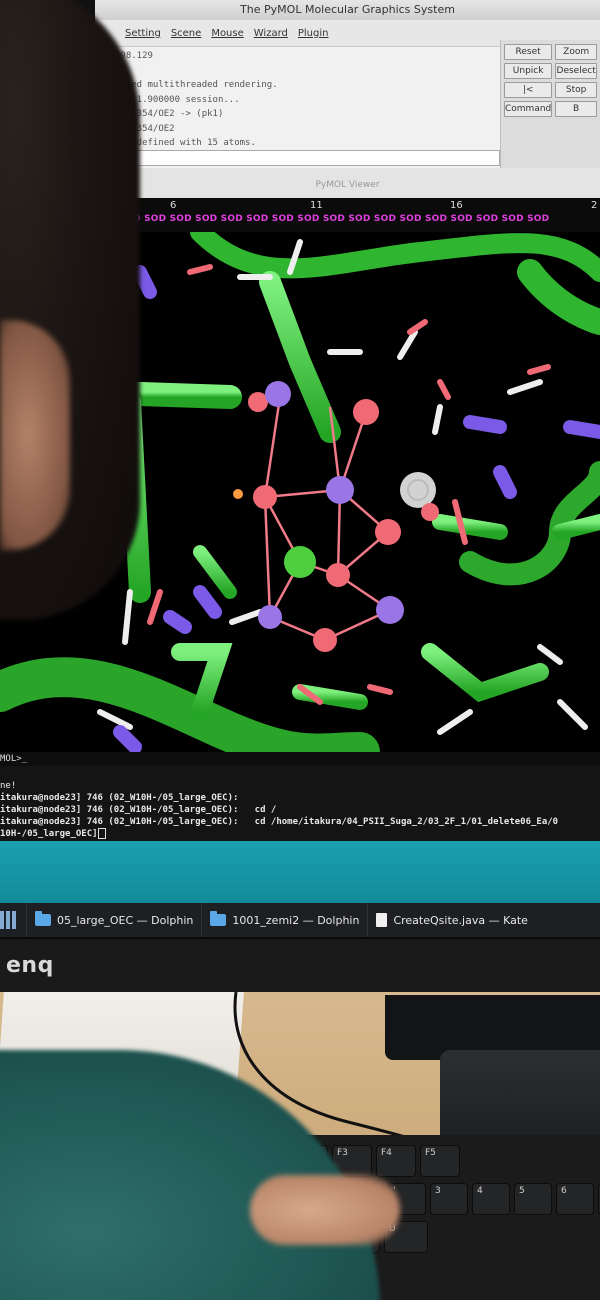  I want to click on menu-wizard: Wizard, so click(271, 33).